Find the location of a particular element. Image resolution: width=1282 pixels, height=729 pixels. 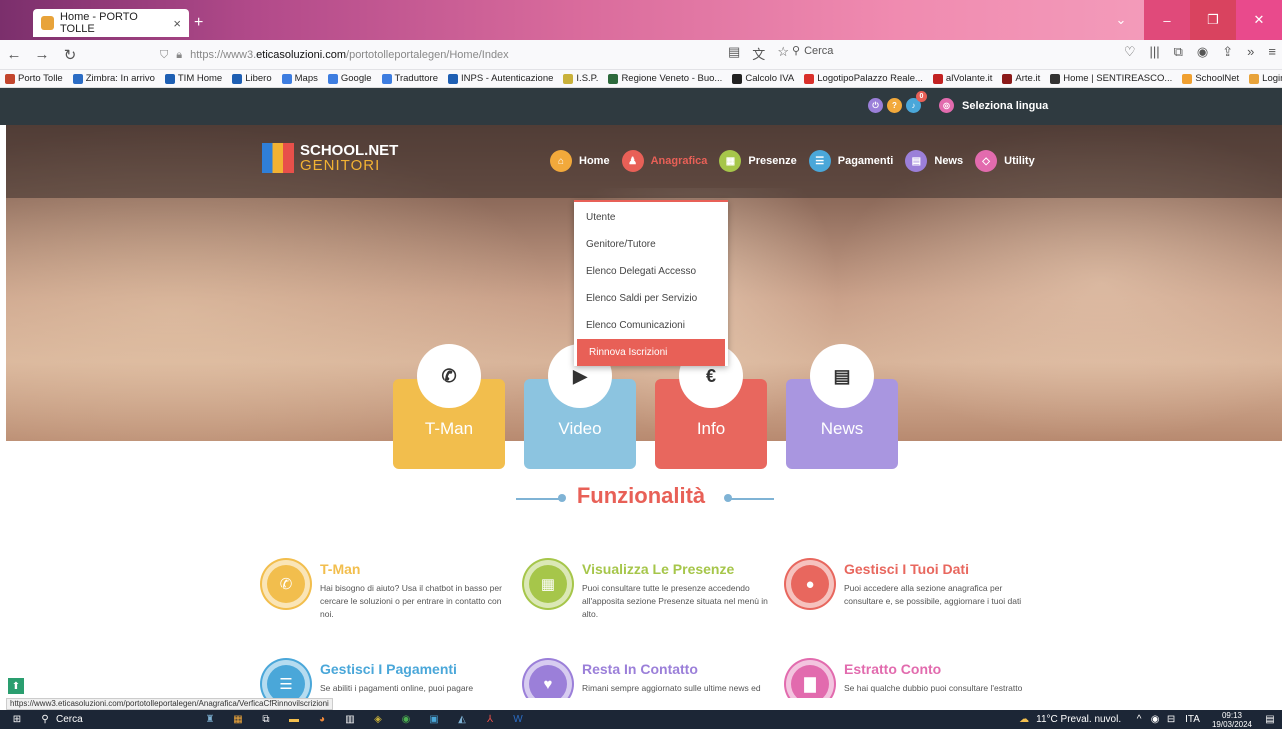

site-logo: SCHOOL.NET GENITORI is located at coordinates (330, 158).